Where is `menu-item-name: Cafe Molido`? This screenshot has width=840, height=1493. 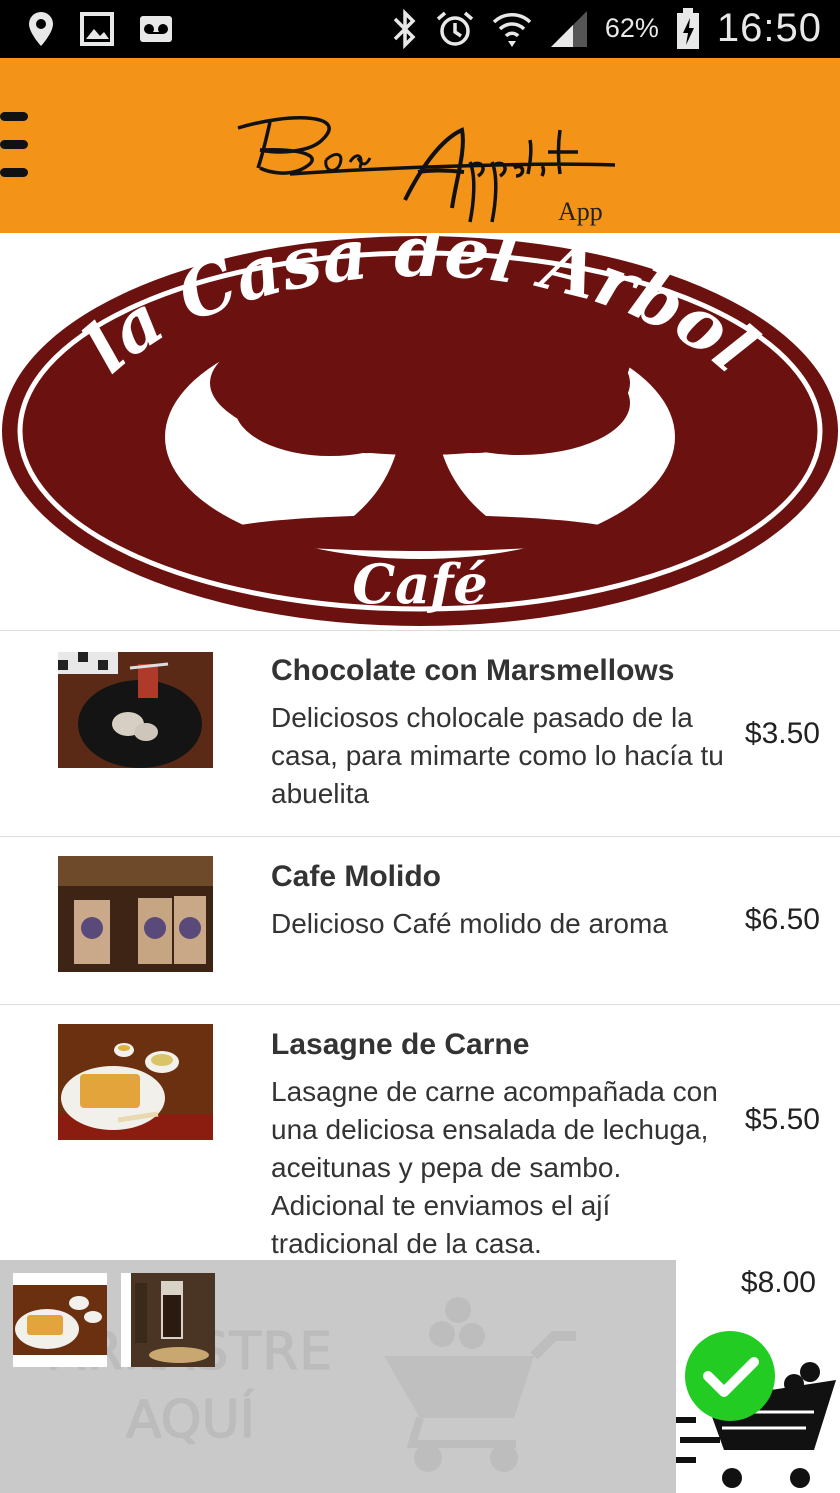 menu-item-name: Cafe Molido is located at coordinates (356, 876).